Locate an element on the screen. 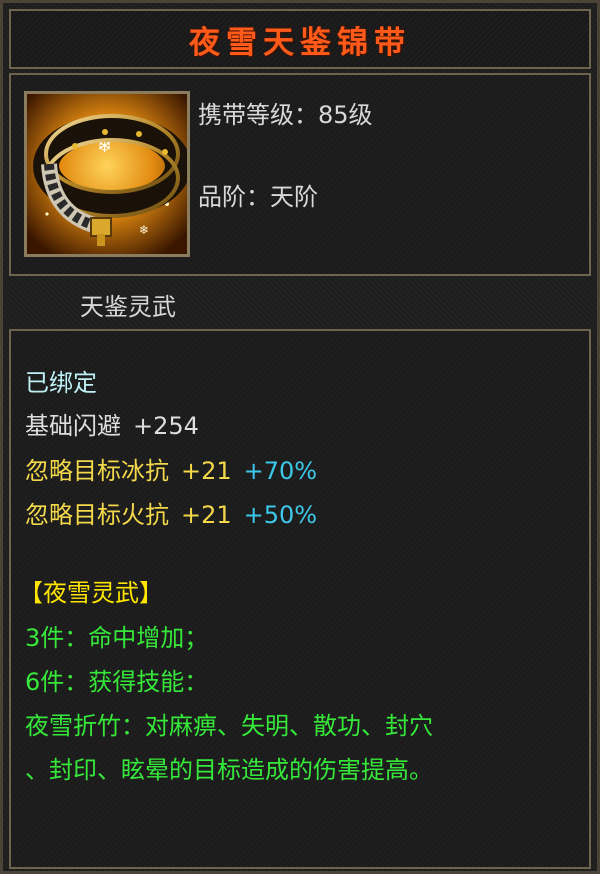  set-skill-line-2: 、封印、眩晕的目标造成的伤害提高。 is located at coordinates (229, 770).